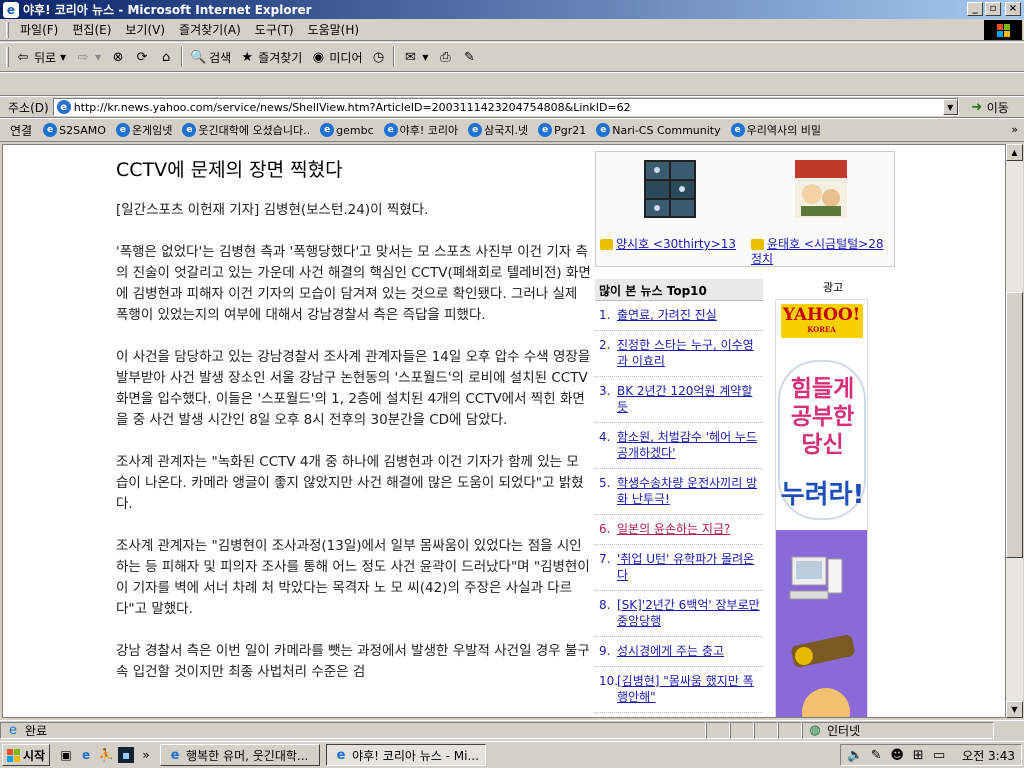 The width and height of the screenshot is (1024, 768). Describe the element at coordinates (106, 755) in the screenshot. I see `app-quicklaunch-icon: ⛹` at that location.